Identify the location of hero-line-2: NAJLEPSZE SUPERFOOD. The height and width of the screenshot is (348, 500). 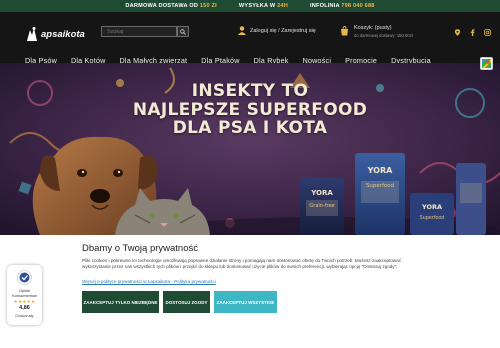
(250, 109).